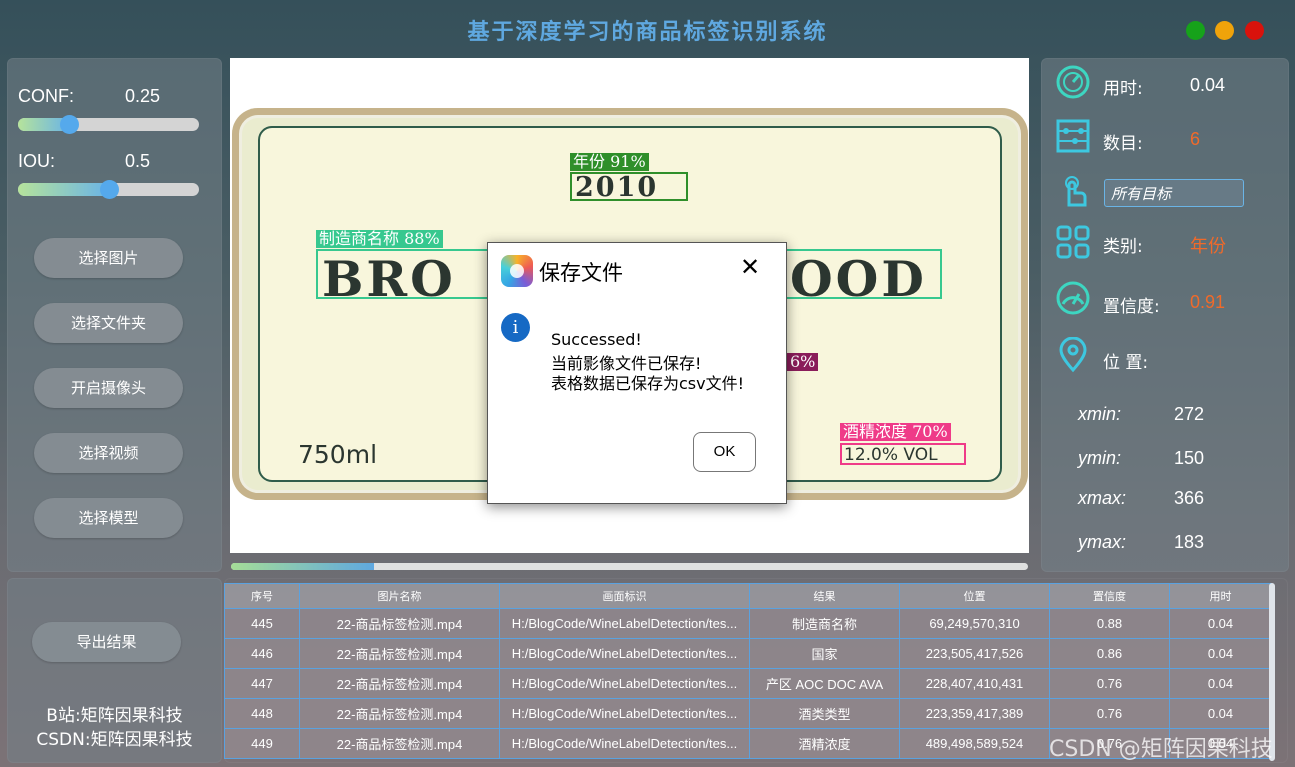 This screenshot has height=767, width=1295. I want to click on select-model-button: 选择模型, so click(108, 518).